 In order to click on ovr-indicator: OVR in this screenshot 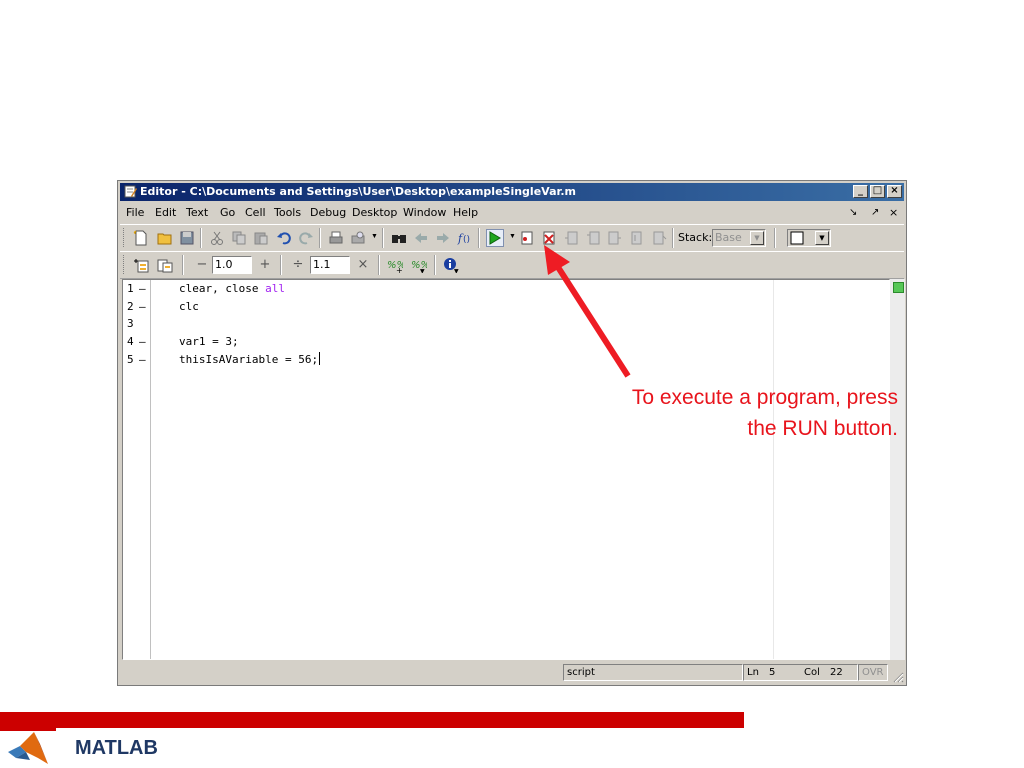, I will do `click(873, 672)`.